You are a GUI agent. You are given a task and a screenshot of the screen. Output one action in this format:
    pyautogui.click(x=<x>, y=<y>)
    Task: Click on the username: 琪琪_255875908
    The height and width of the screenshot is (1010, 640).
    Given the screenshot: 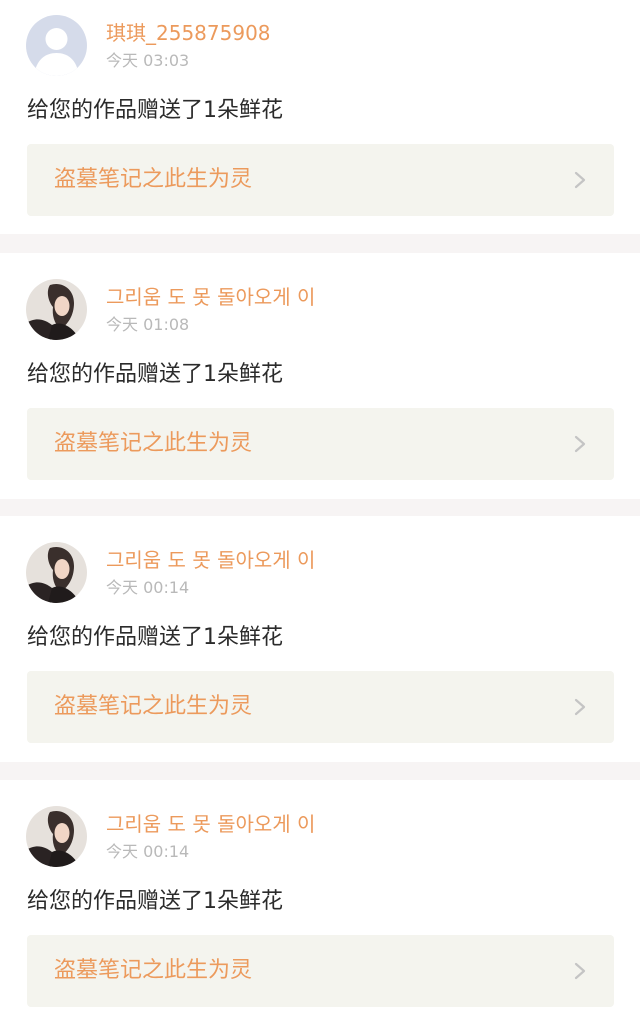 What is the action you would take?
    pyautogui.click(x=188, y=33)
    